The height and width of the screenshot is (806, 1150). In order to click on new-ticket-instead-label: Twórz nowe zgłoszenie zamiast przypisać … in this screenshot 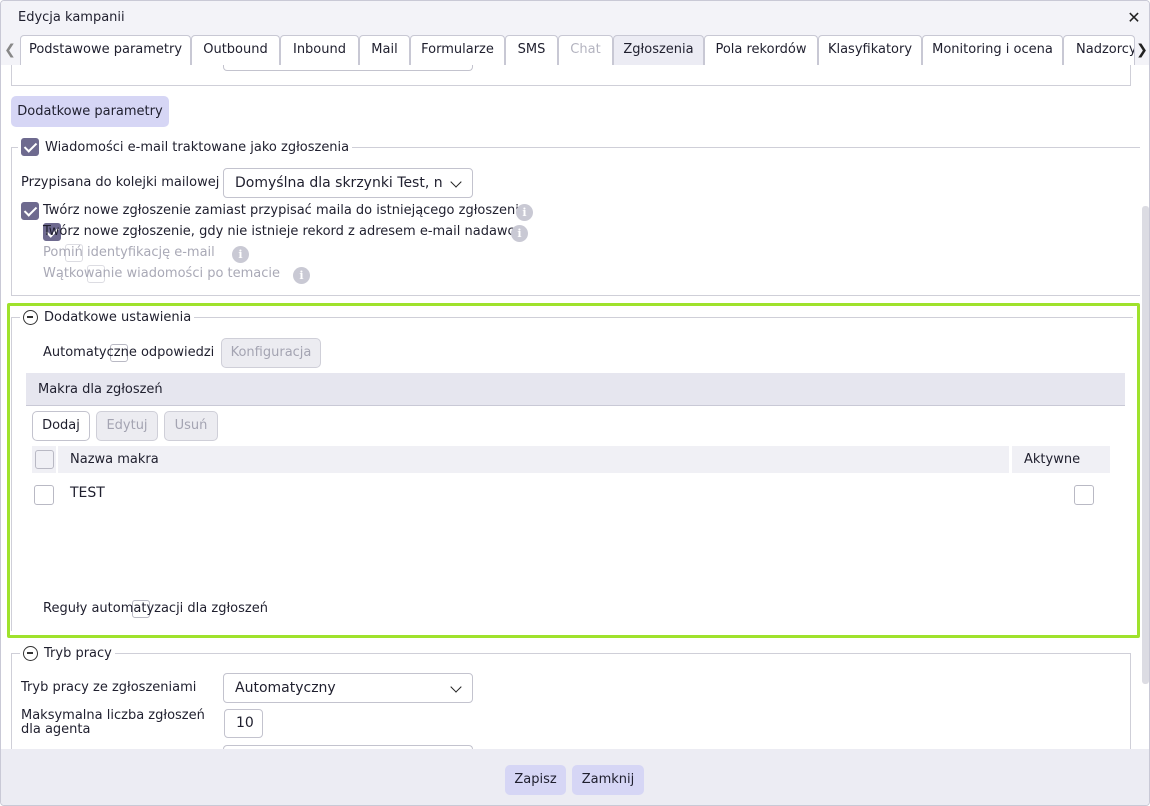, I will do `click(285, 210)`.